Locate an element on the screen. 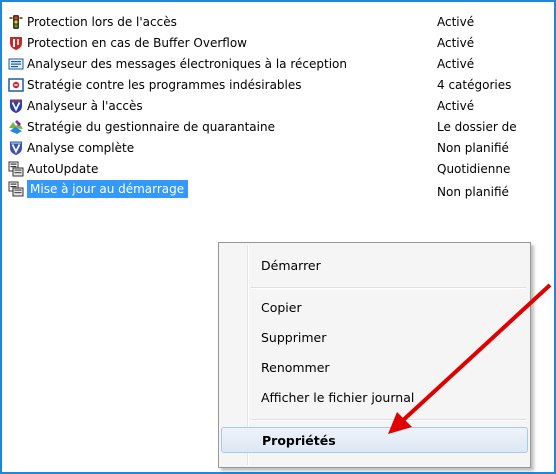  item-name: Protection lors de l'accès is located at coordinates (102, 22).